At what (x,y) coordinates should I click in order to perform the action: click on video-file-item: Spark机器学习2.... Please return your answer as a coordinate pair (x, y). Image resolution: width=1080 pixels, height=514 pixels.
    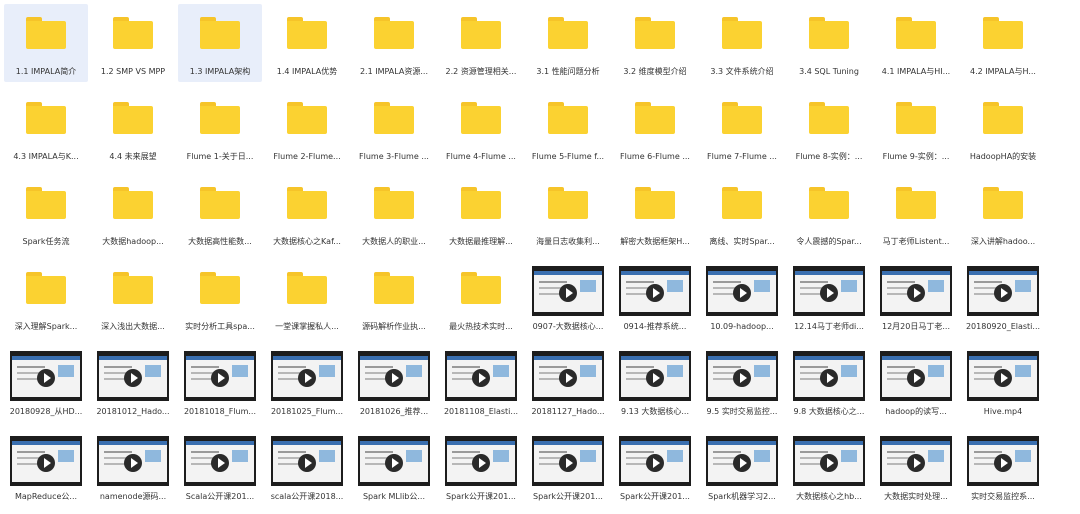
    Looking at the image, I should click on (742, 468).